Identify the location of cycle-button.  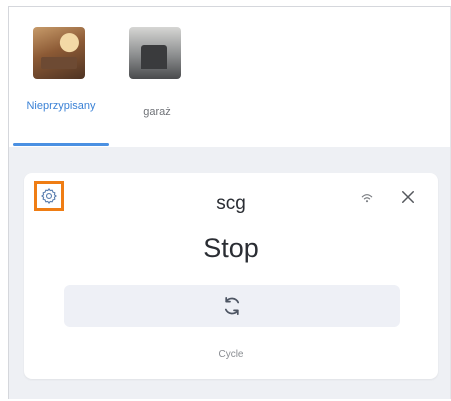
(232, 306).